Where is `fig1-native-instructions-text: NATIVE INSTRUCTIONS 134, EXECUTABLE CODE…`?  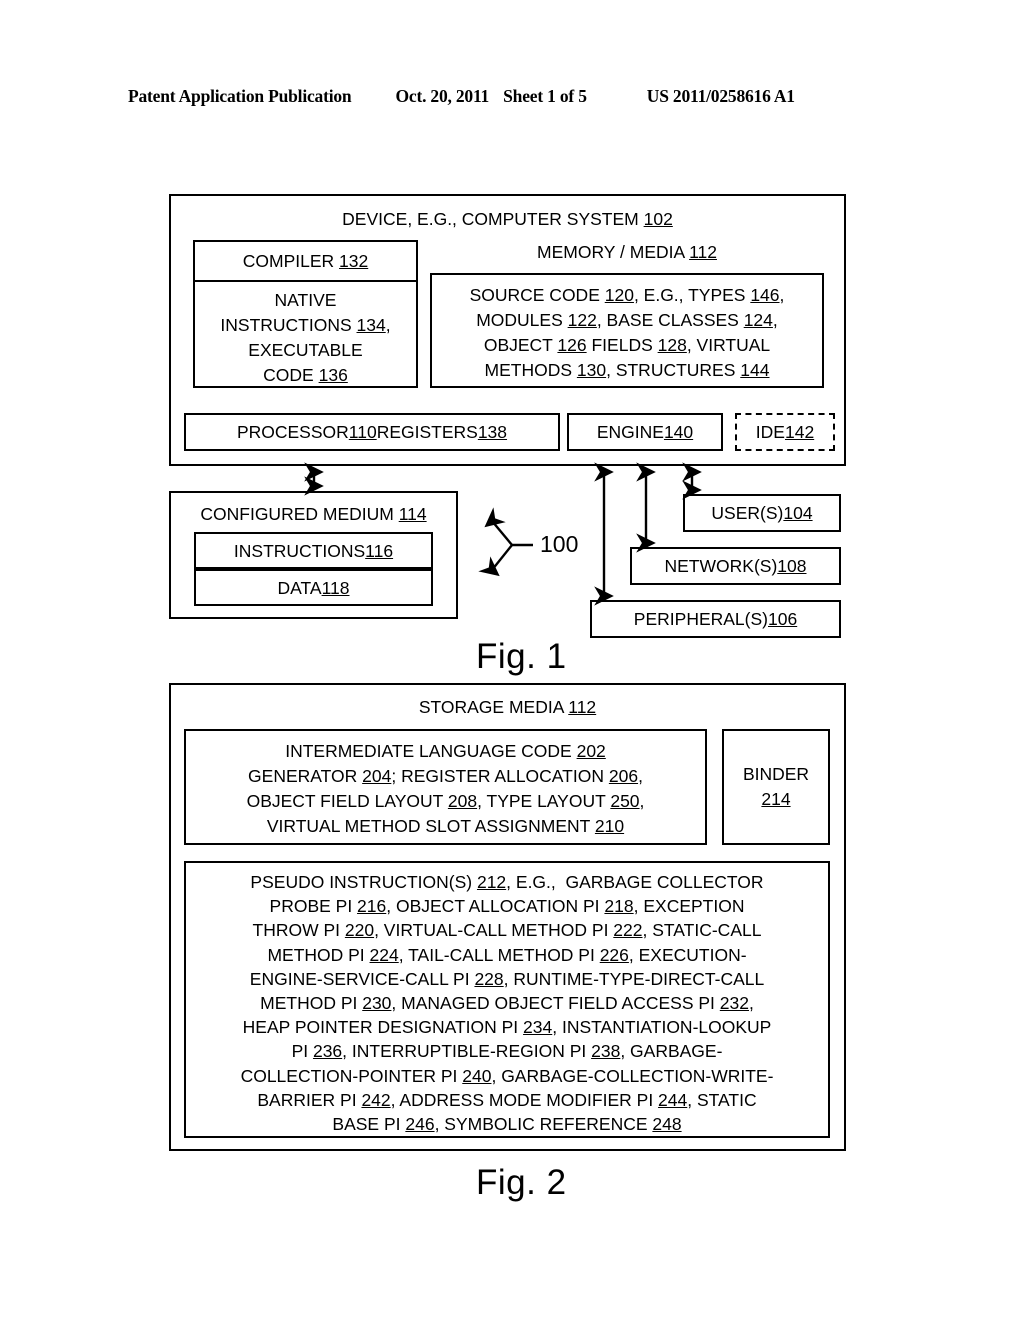 fig1-native-instructions-text: NATIVE INSTRUCTIONS 134, EXECUTABLE CODE… is located at coordinates (305, 338).